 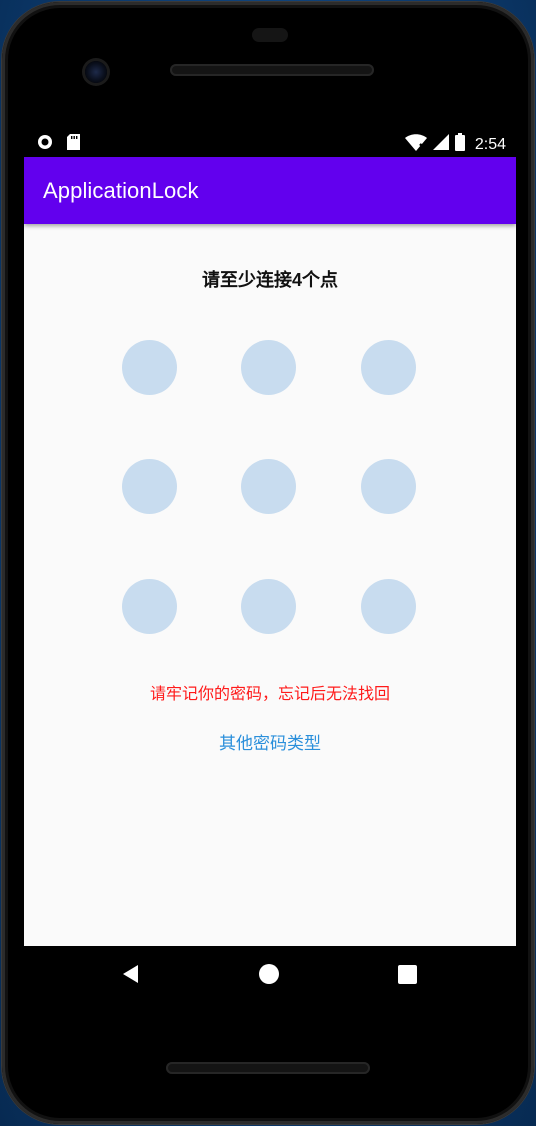 I want to click on navigation-bar, so click(x=270, y=975).